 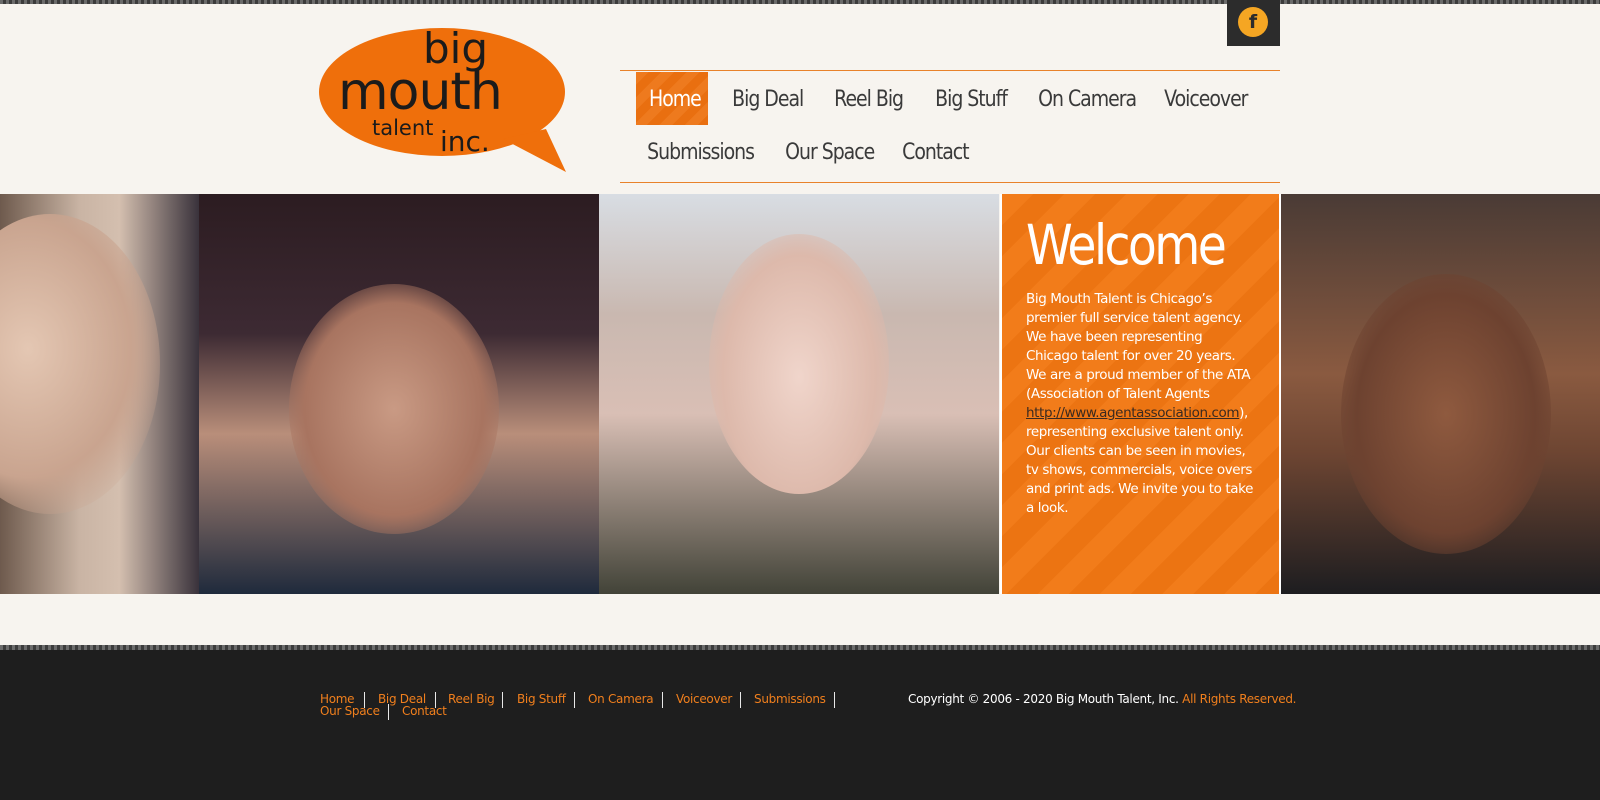 What do you see at coordinates (350, 711) in the screenshot?
I see `footer-link-our-space: Our Space` at bounding box center [350, 711].